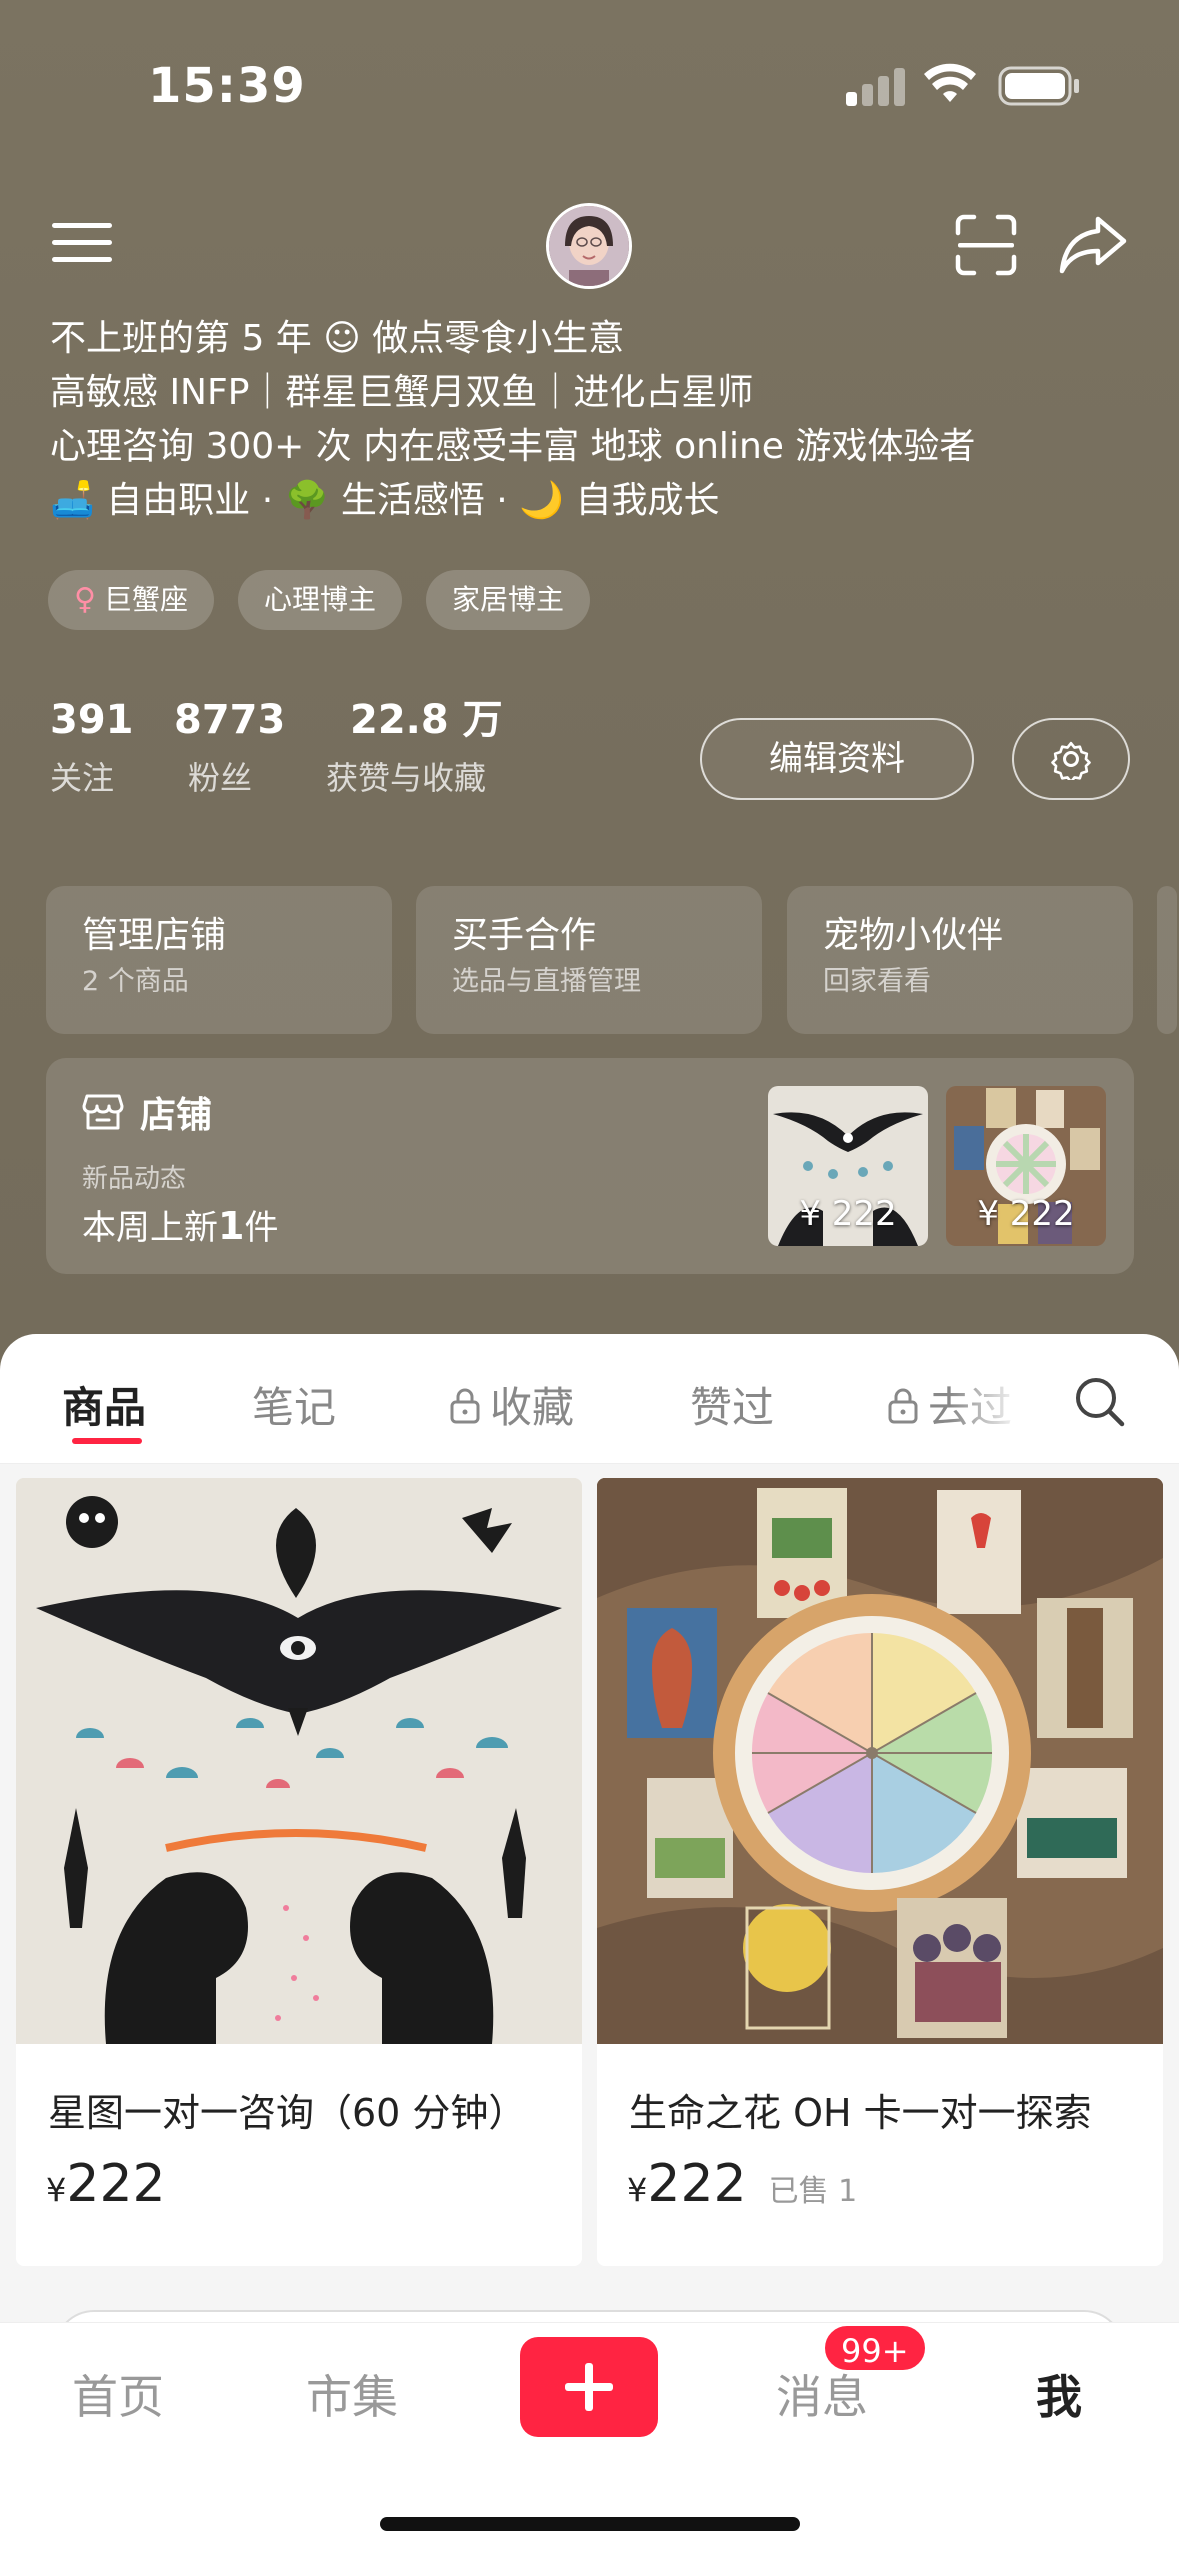  What do you see at coordinates (145, 599) in the screenshot?
I see `tag-label: 巨蟹座` at bounding box center [145, 599].